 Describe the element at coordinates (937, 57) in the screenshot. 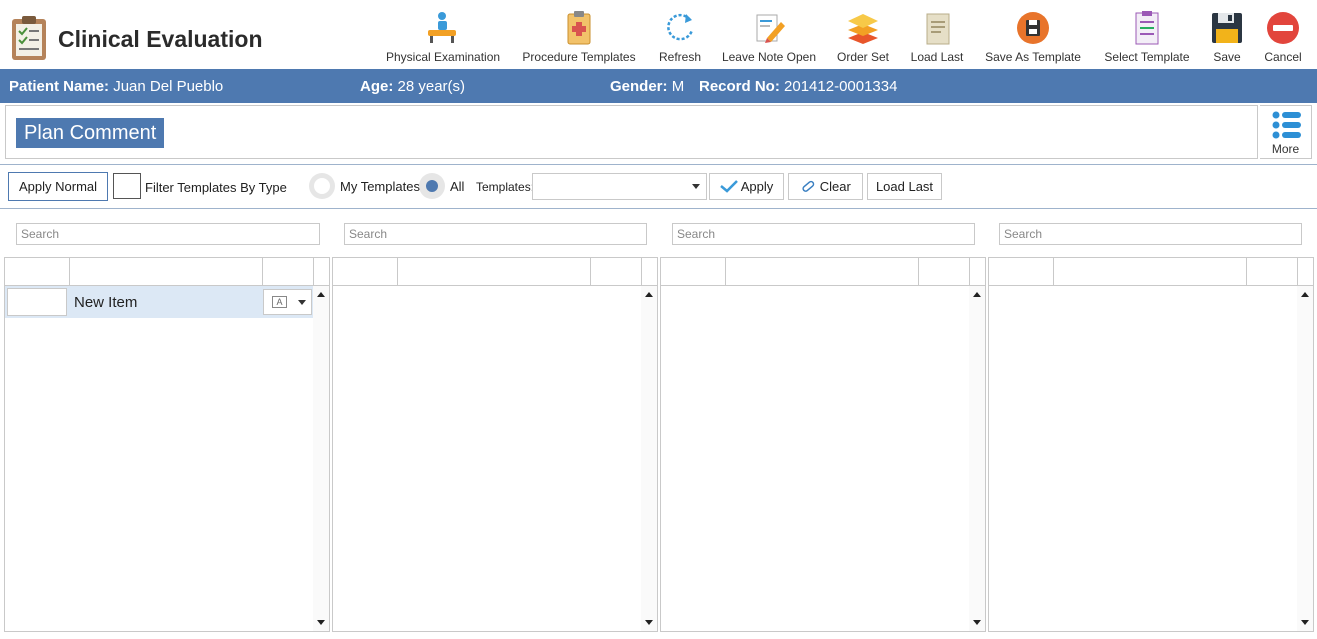

I see `load-last-toolbar-label: Load Last` at that location.